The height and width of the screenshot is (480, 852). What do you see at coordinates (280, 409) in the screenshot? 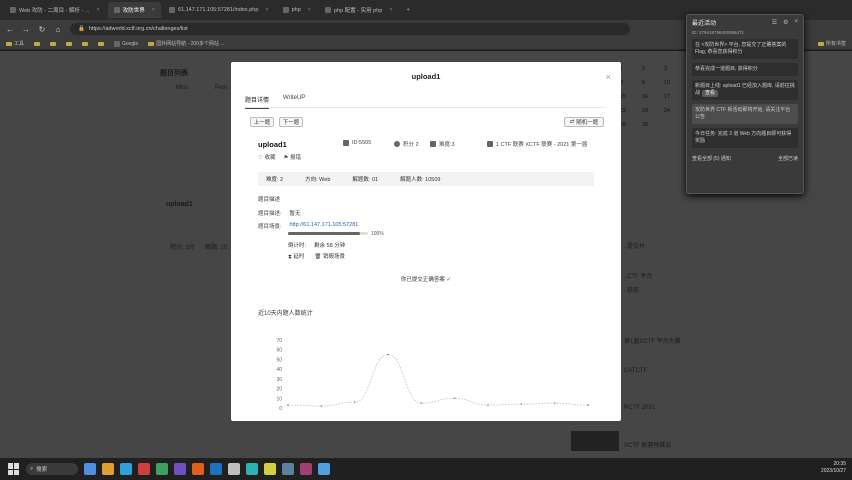
I see `y-tick-label: 0` at bounding box center [280, 409].